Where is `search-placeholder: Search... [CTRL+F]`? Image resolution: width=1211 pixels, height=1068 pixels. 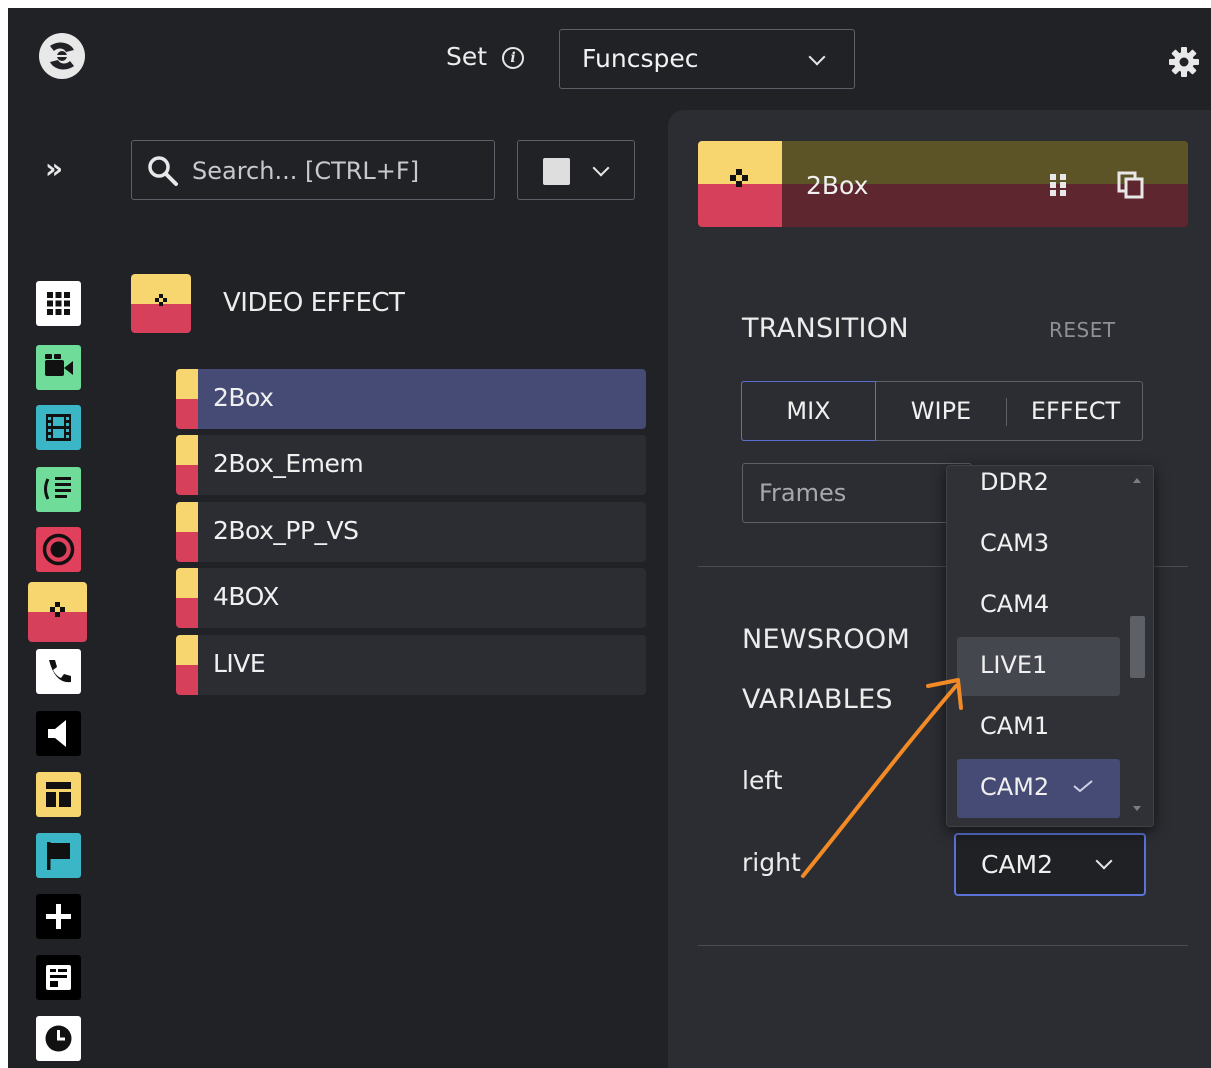
search-placeholder: Search... [CTRL+F] is located at coordinates (306, 171).